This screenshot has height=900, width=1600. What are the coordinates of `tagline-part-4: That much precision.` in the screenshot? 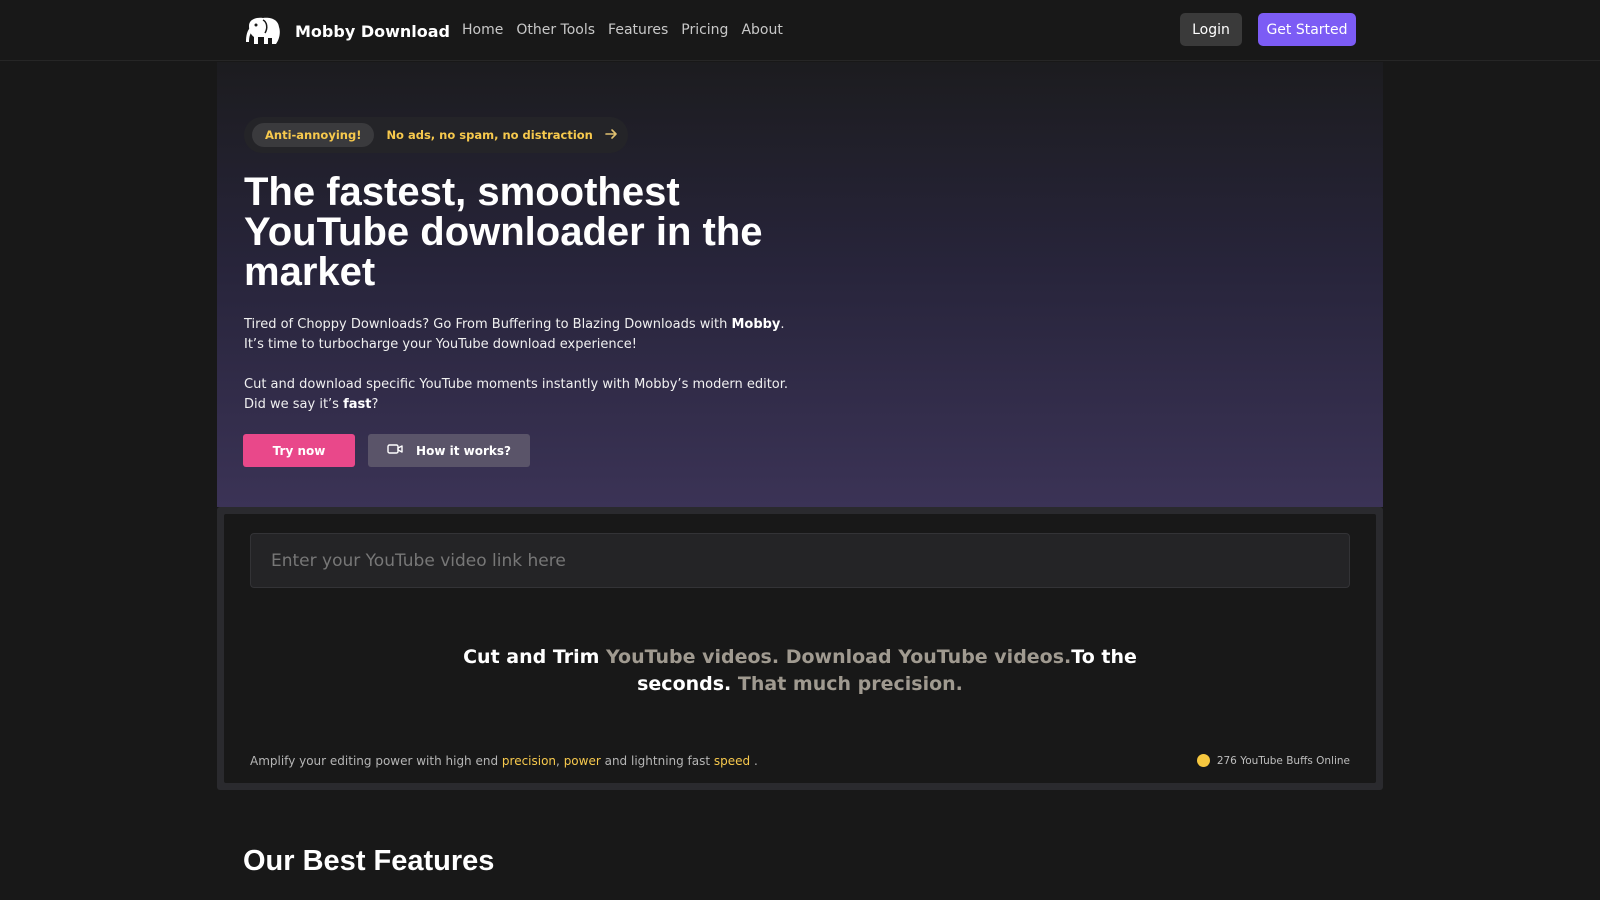 It's located at (850, 684).